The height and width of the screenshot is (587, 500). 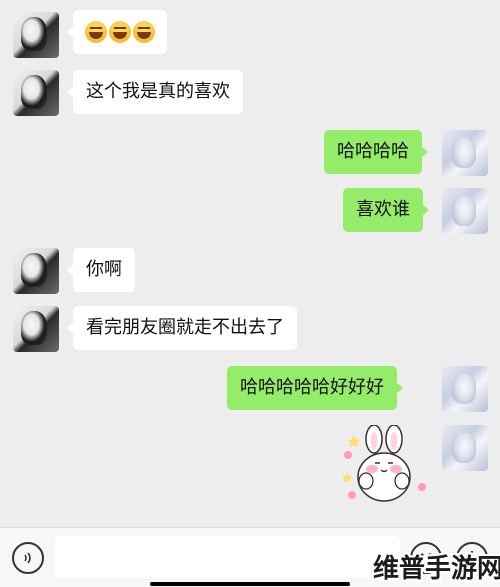 I want to click on message-bubble-self: 哈哈哈哈, so click(x=376, y=152).